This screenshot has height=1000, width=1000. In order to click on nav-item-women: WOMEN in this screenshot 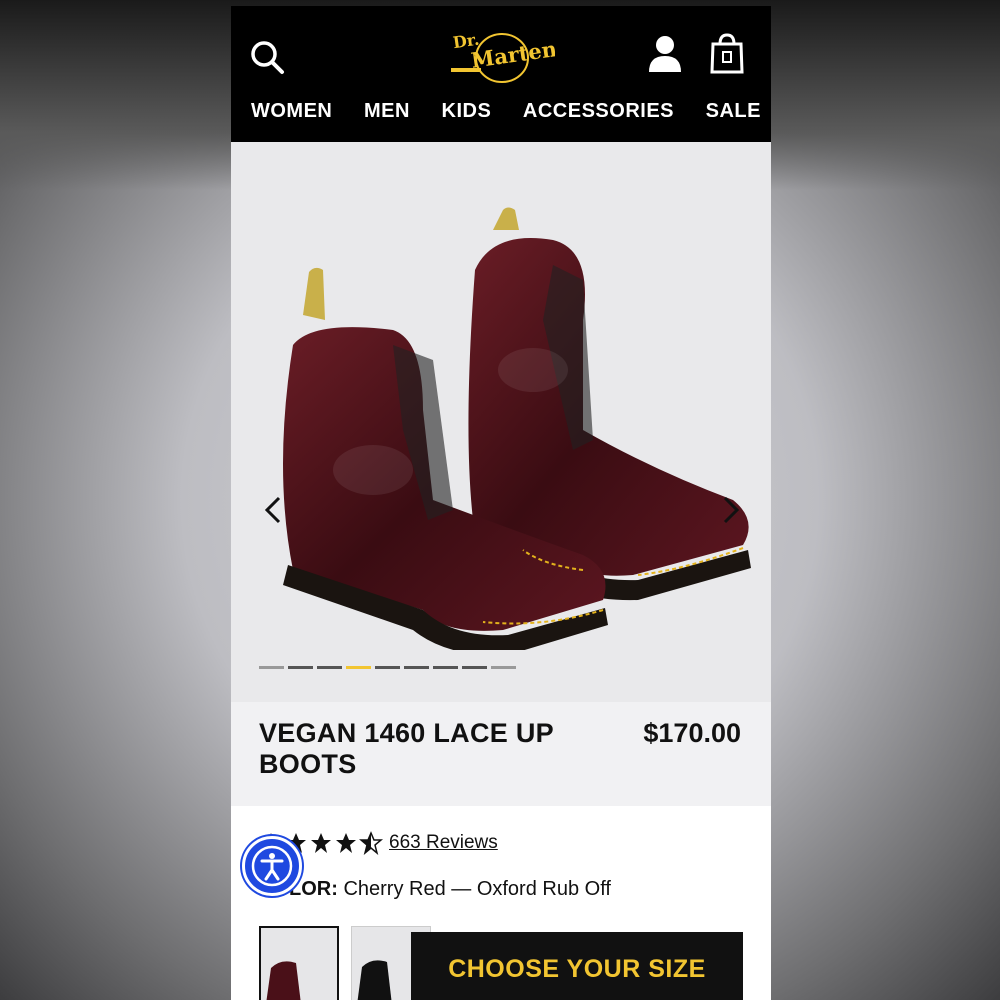, I will do `click(291, 115)`.